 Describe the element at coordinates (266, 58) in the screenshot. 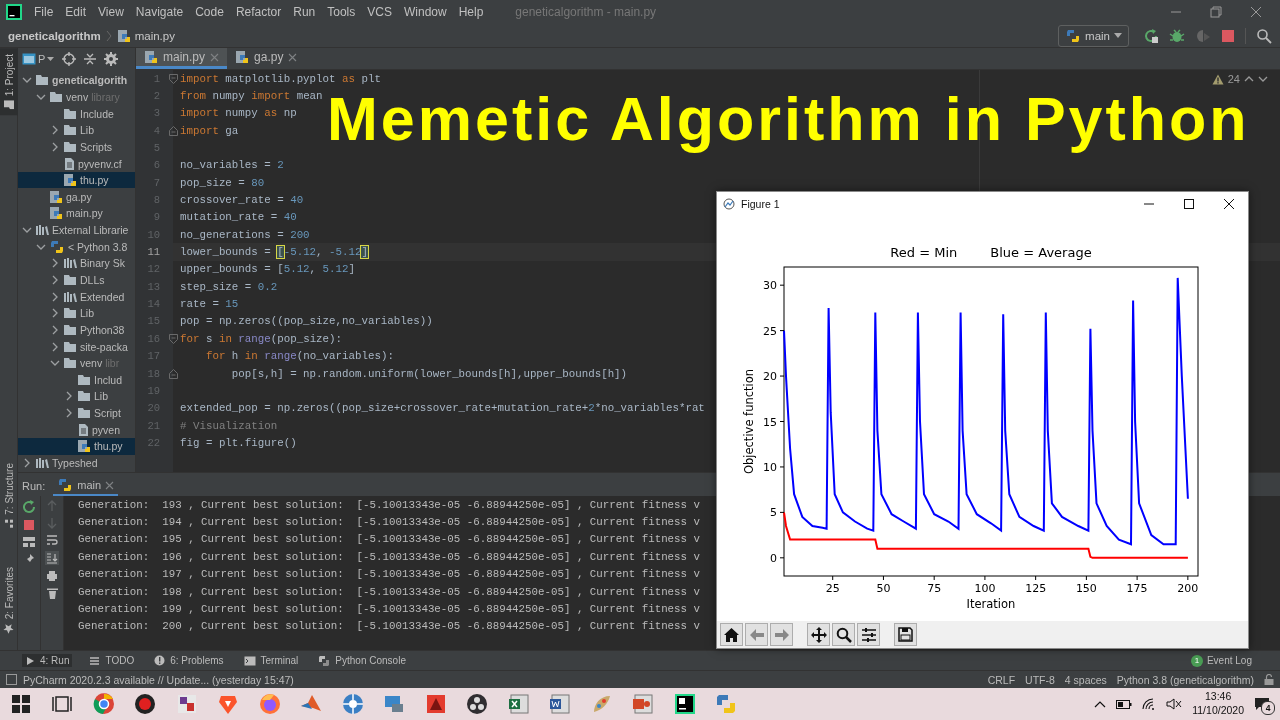

I see `editor-tab: ga.py` at that location.